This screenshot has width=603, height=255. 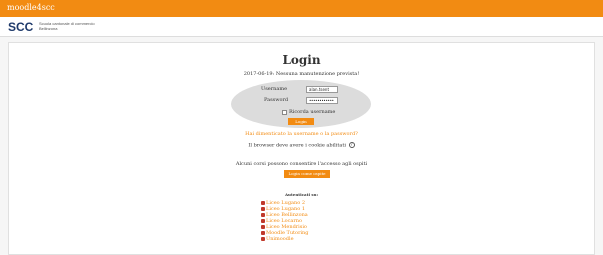 What do you see at coordinates (48, 28) in the screenshot?
I see `school-name-line2: Bellinzona` at bounding box center [48, 28].